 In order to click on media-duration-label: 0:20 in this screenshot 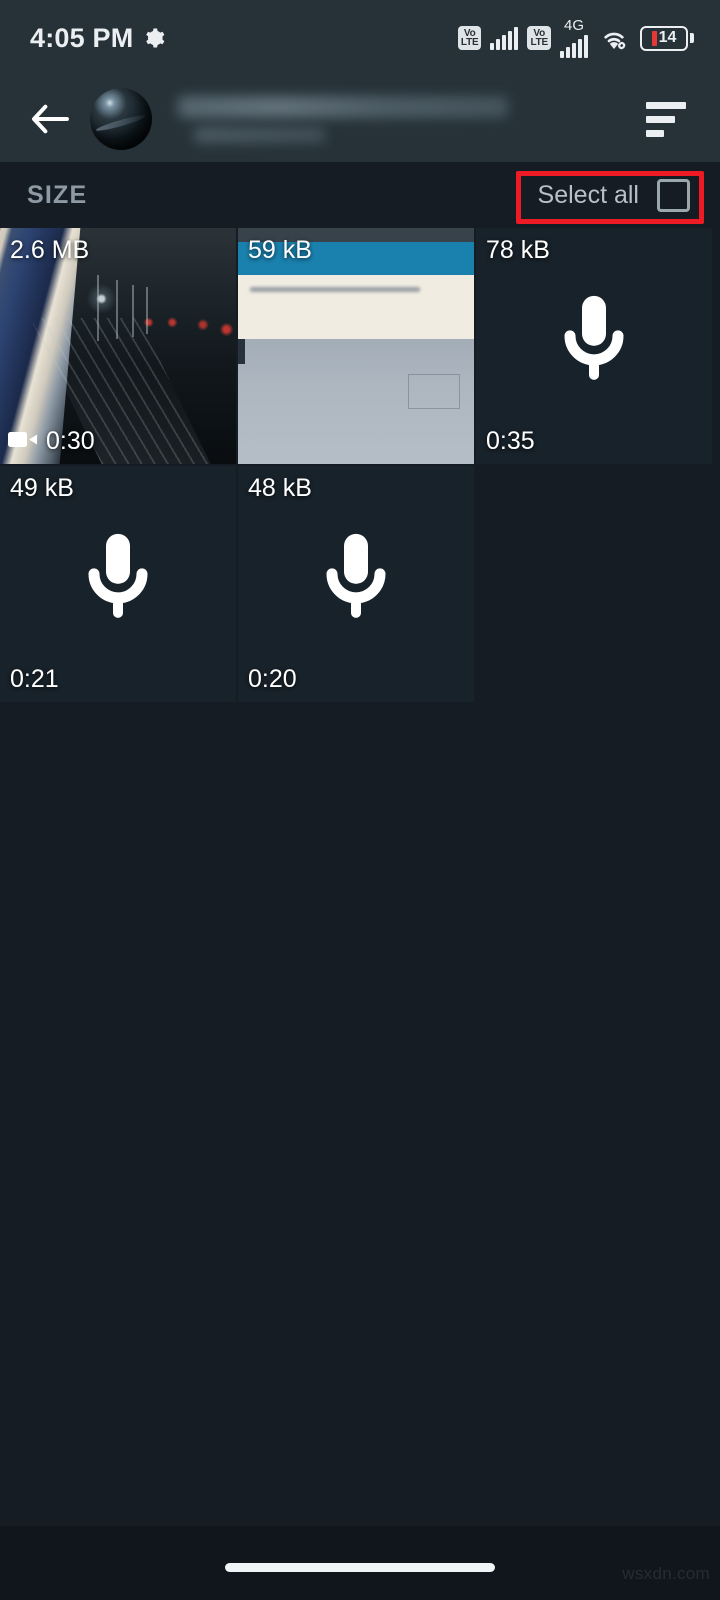, I will do `click(272, 679)`.